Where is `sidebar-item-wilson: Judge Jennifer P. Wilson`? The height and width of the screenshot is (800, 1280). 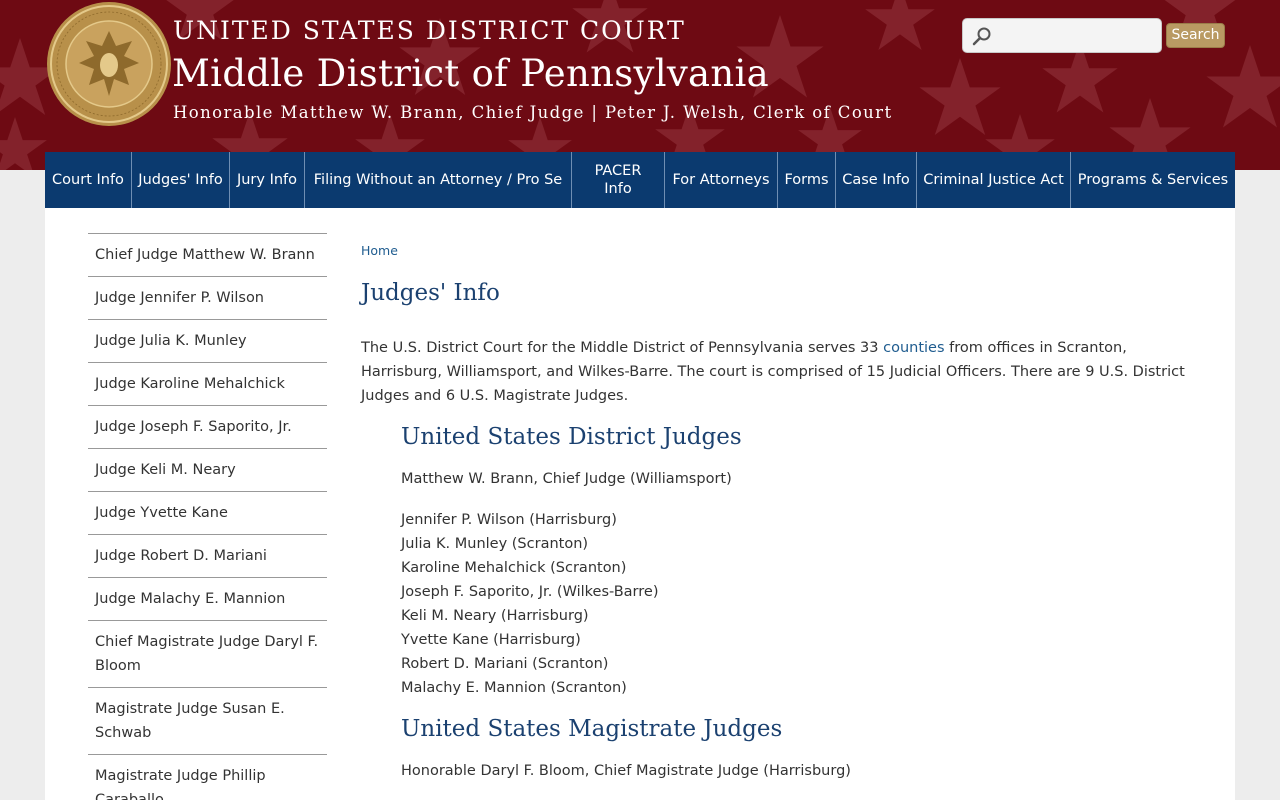 sidebar-item-wilson: Judge Jennifer P. Wilson is located at coordinates (207, 298).